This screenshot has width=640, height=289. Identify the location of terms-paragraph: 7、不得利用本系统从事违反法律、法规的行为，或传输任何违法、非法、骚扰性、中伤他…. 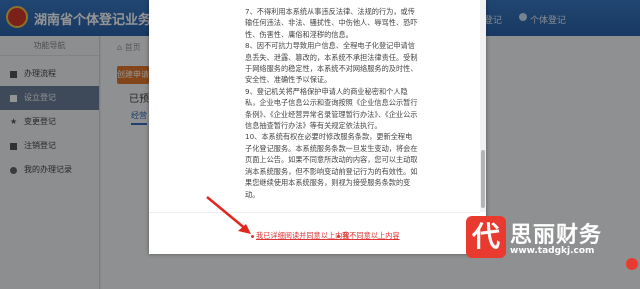
(331, 23).